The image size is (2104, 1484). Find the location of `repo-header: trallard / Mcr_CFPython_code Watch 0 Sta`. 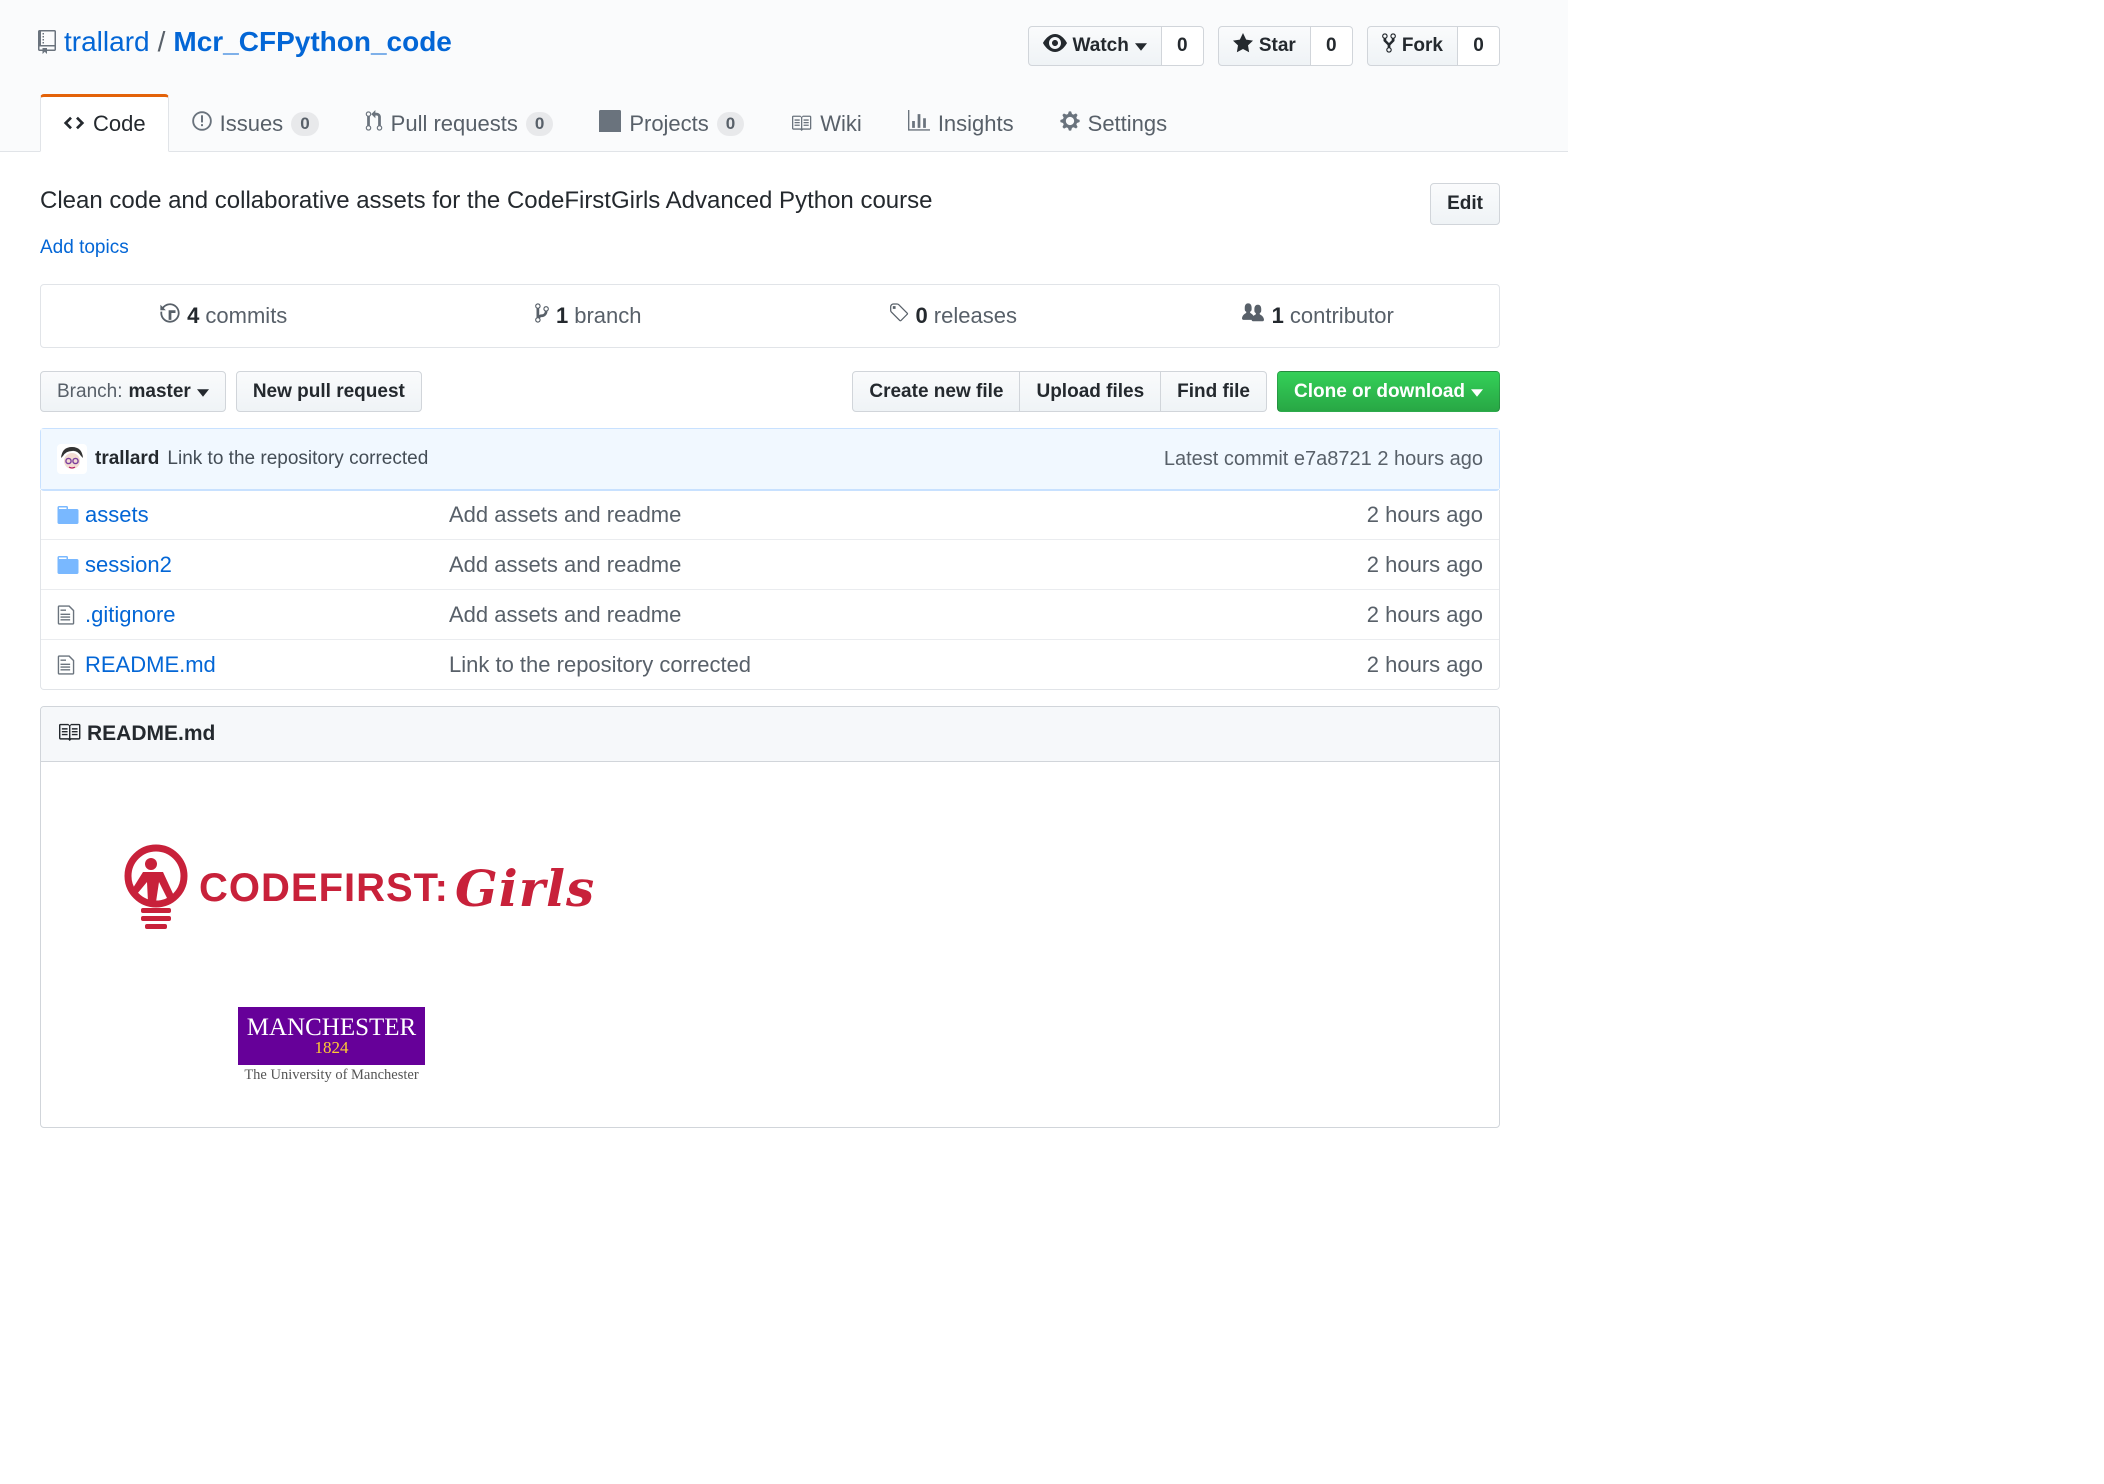

repo-header: trallard / Mcr_CFPython_code Watch 0 Sta is located at coordinates (784, 76).